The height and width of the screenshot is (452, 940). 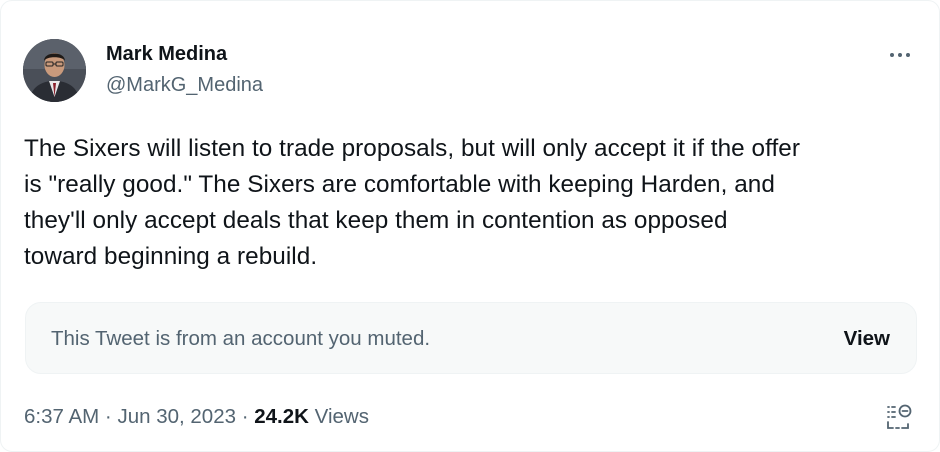 What do you see at coordinates (241, 338) in the screenshot?
I see `muted-notice-text: This Tweet is from an account you muted.` at bounding box center [241, 338].